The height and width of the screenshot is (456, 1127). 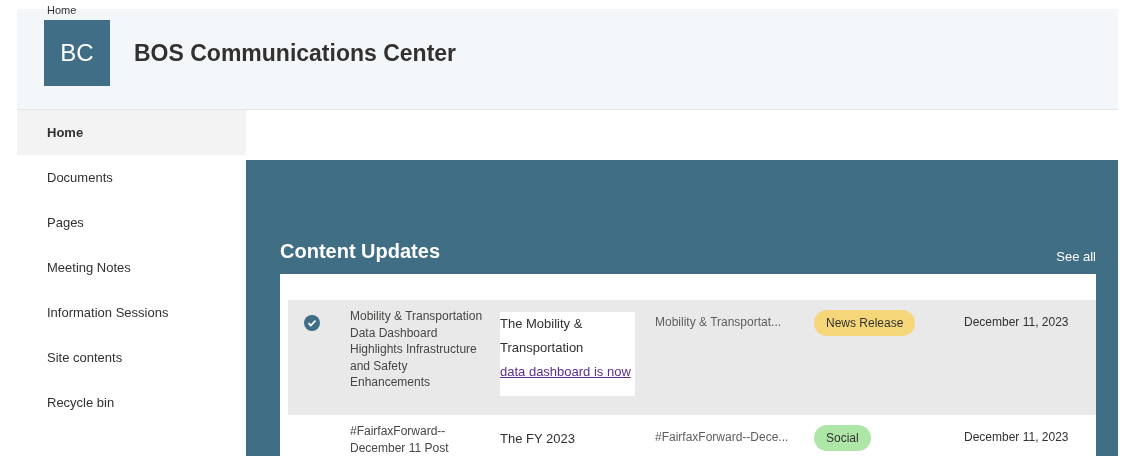 What do you see at coordinates (131, 222) in the screenshot?
I see `nav-item: Pages` at bounding box center [131, 222].